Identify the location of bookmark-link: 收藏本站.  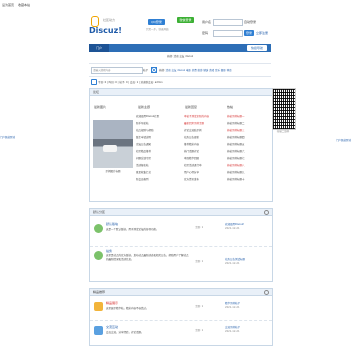
(24, 5).